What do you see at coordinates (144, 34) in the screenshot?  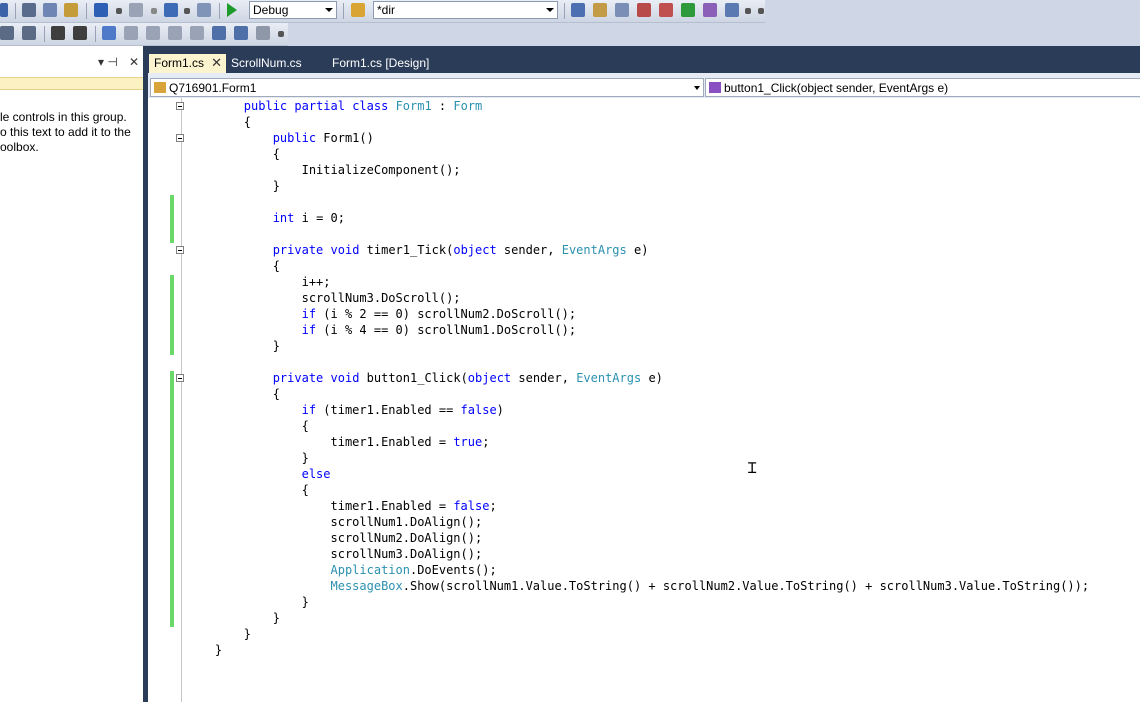 I see `text-editor-toolbar` at bounding box center [144, 34].